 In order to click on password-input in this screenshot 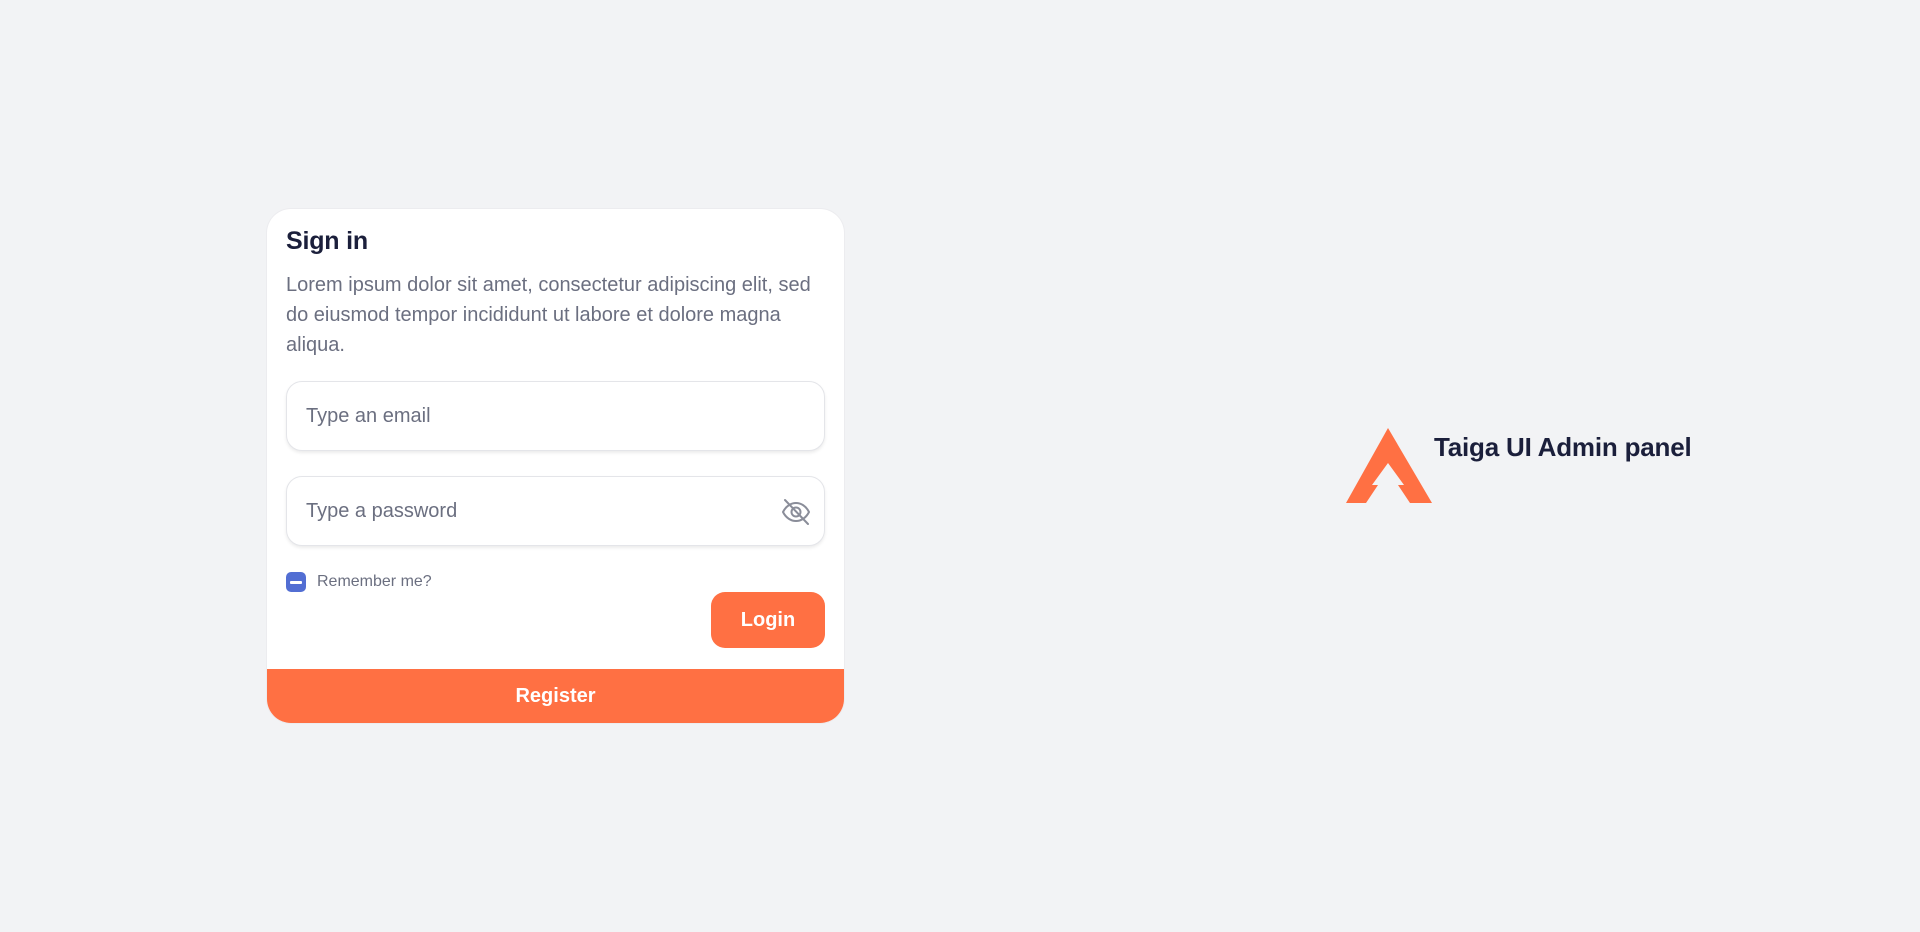, I will do `click(555, 511)`.